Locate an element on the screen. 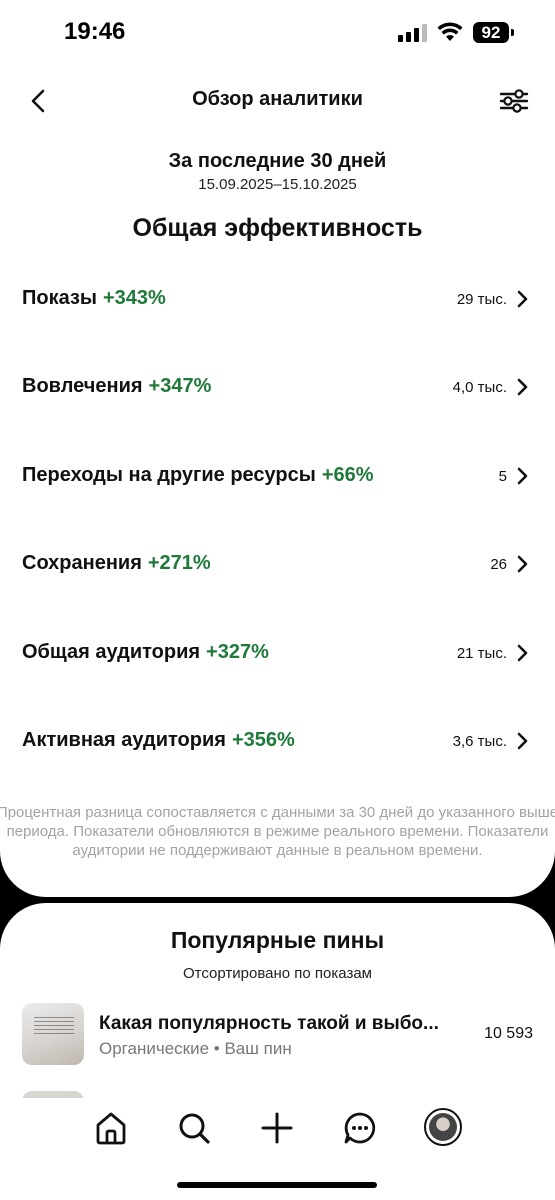 The height and width of the screenshot is (1200, 555). metric-row-outbound-clicks: Переходы на другие ресурсы +66% 5 is located at coordinates (277, 475).